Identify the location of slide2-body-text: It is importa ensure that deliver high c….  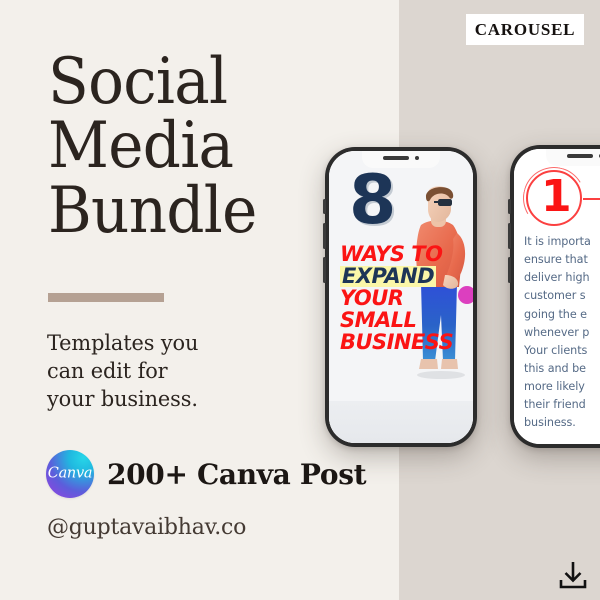
(562, 333).